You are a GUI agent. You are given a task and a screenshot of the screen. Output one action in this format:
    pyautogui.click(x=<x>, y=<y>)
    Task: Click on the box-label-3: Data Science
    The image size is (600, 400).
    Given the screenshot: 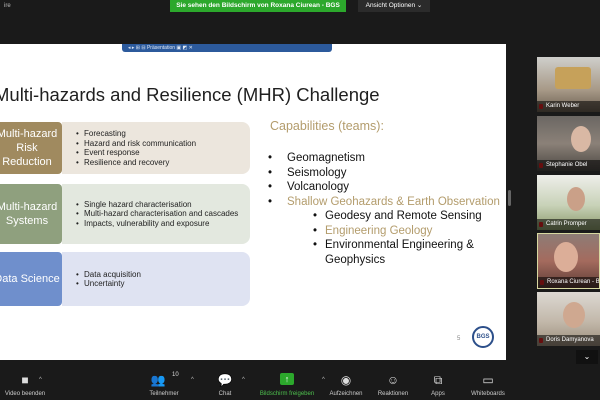 What is the action you would take?
    pyautogui.click(x=31, y=279)
    